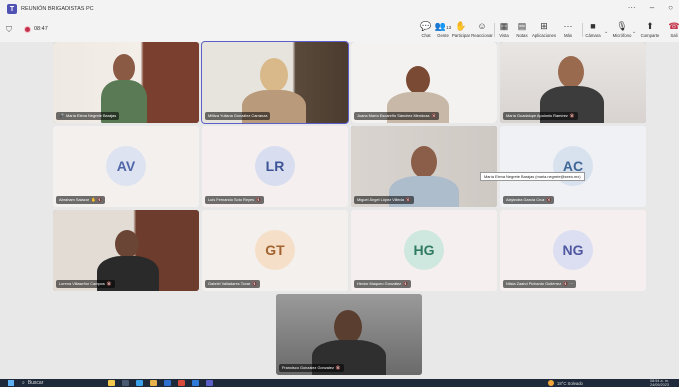  I want to click on participant-name-tag: Luis Fernando Soto Reyes 🔇, so click(235, 200).